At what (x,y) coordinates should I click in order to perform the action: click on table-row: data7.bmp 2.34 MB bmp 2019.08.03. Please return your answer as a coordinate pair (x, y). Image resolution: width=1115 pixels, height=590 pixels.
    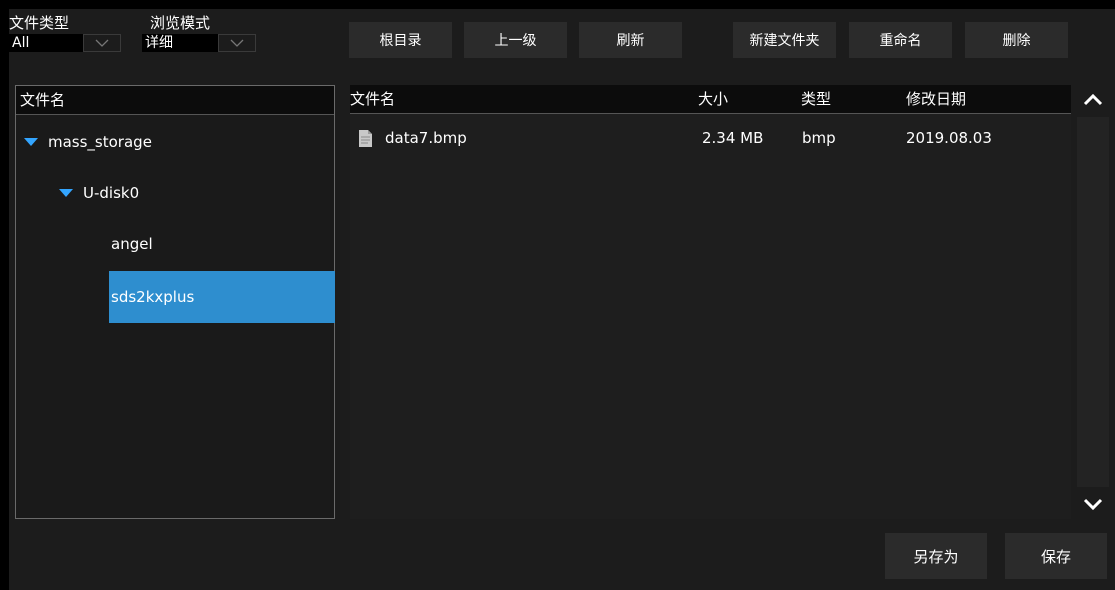
    Looking at the image, I should click on (710, 139).